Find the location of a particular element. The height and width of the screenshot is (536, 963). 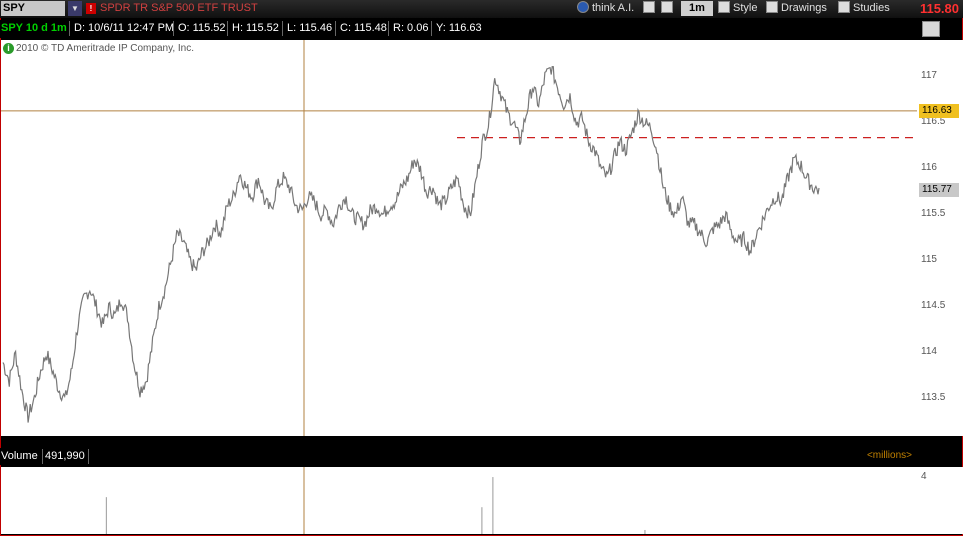

price-axis-tick: 114.5 is located at coordinates (933, 306).